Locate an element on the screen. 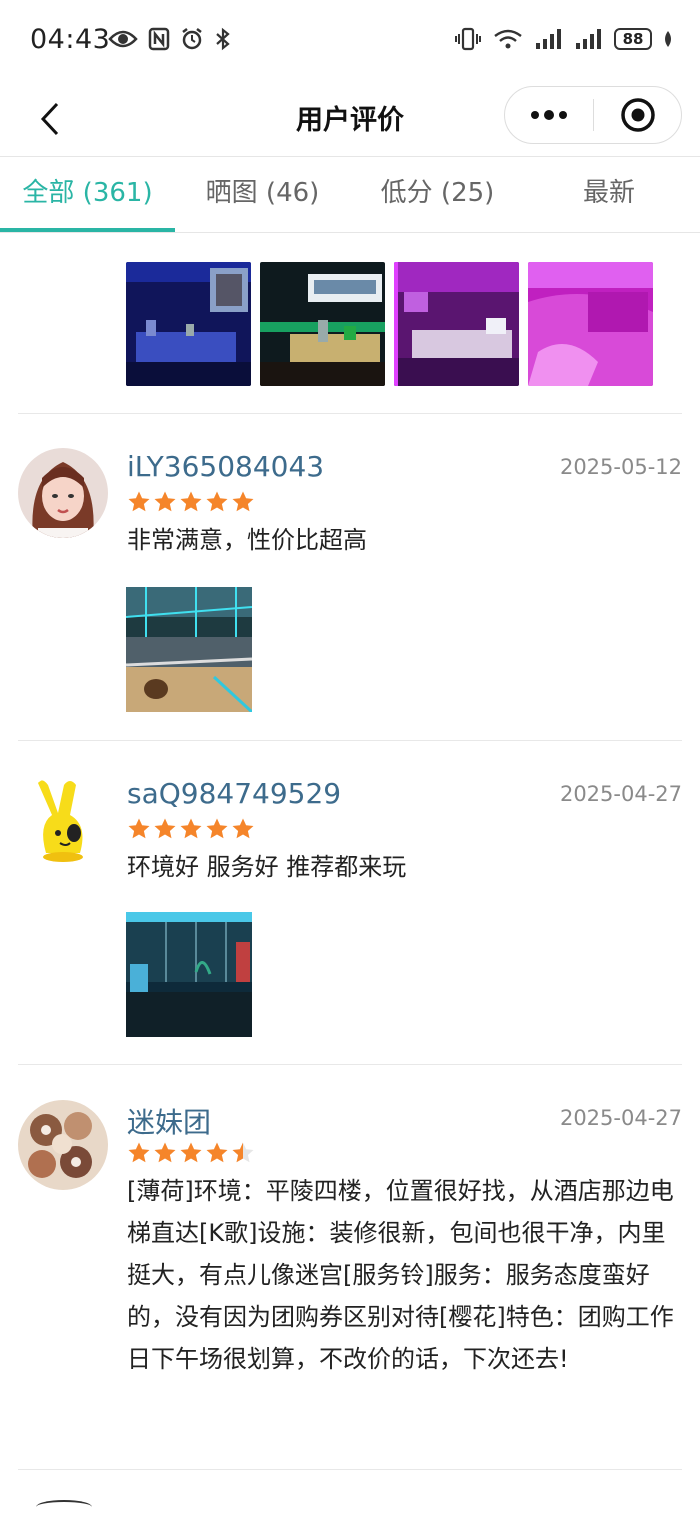 This screenshot has height=1514, width=700. battery-icon: 88 is located at coordinates (633, 39).